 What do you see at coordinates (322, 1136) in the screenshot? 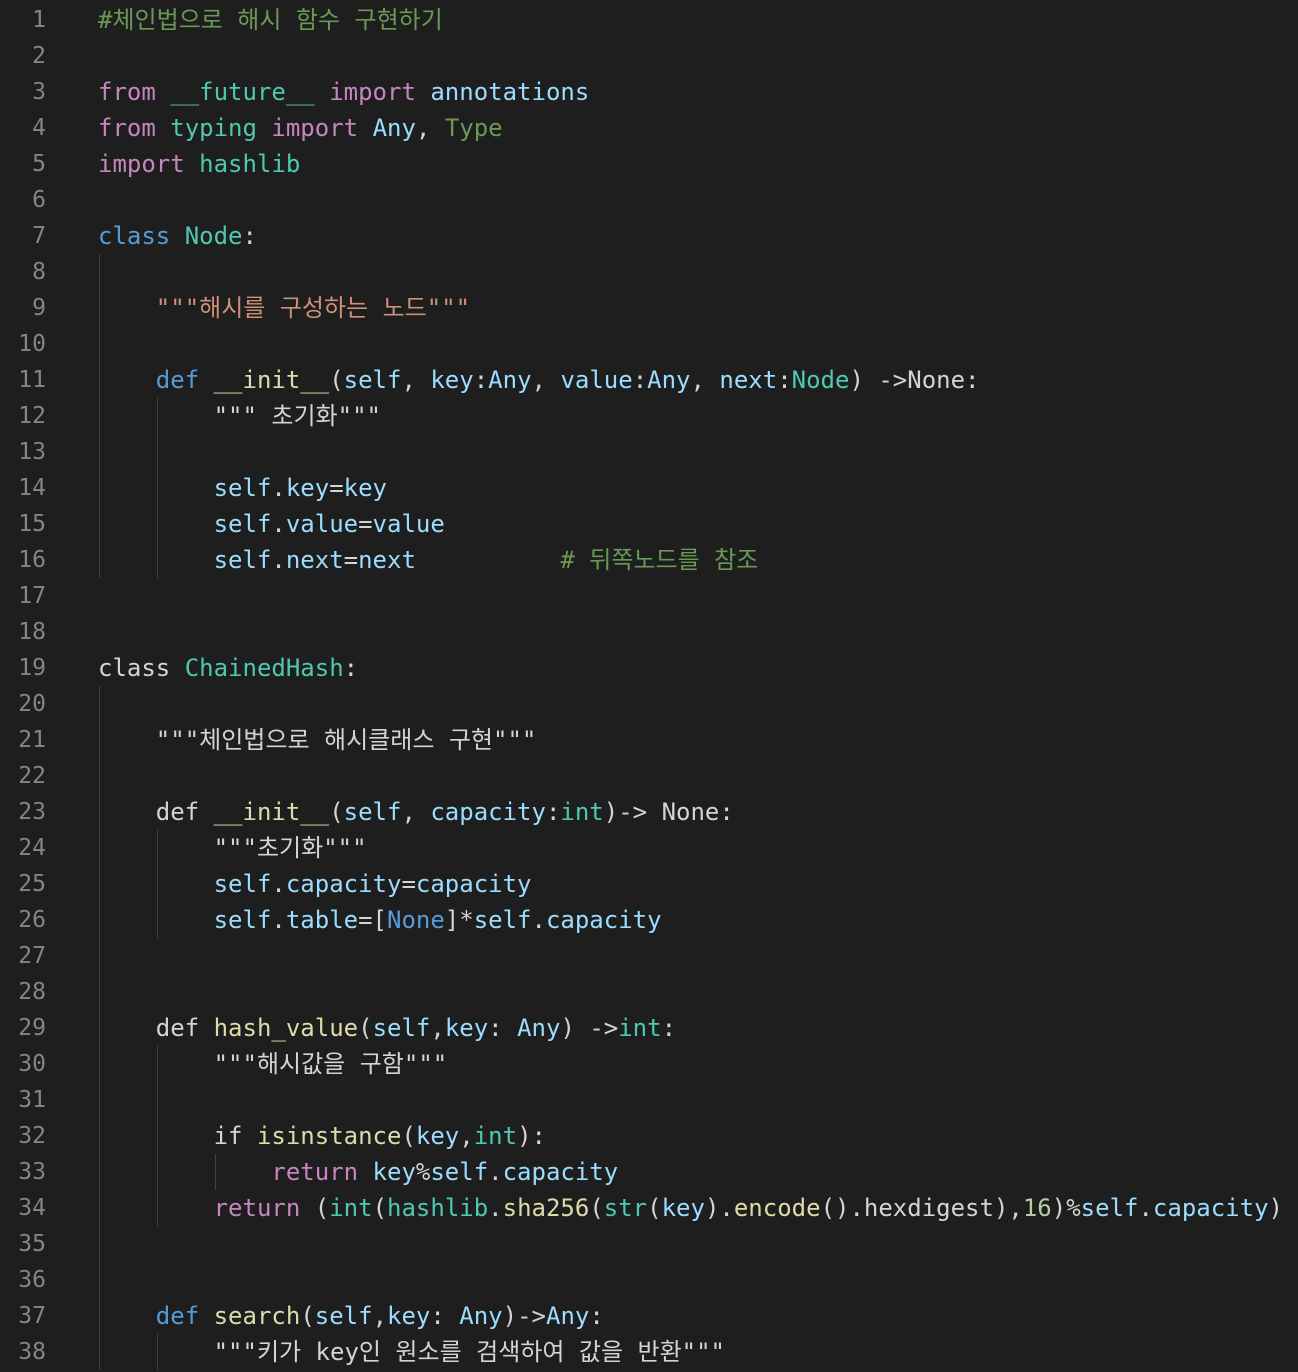
I see `code-text: if isinstance(key,int):` at bounding box center [322, 1136].